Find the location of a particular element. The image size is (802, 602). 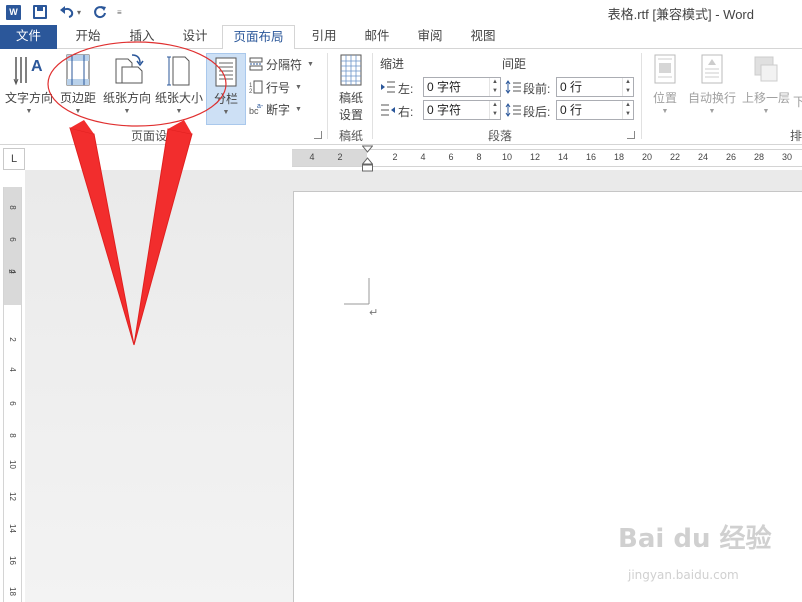

indent-right-input: 0 字符 ▲ ▼ is located at coordinates (462, 110).